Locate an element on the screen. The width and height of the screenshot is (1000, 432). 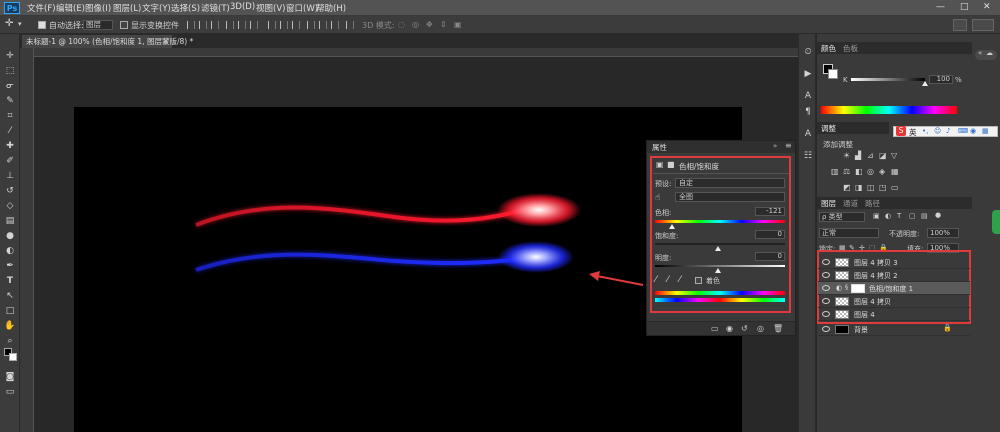
colorize-checkbox is located at coordinates (698, 280).